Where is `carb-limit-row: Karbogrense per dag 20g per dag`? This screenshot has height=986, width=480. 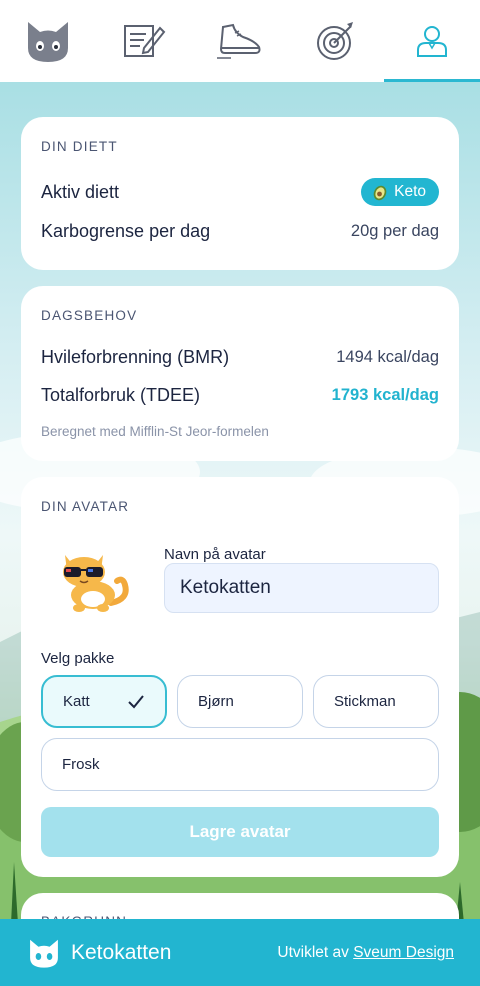 carb-limit-row: Karbogrense per dag 20g per dag is located at coordinates (240, 231).